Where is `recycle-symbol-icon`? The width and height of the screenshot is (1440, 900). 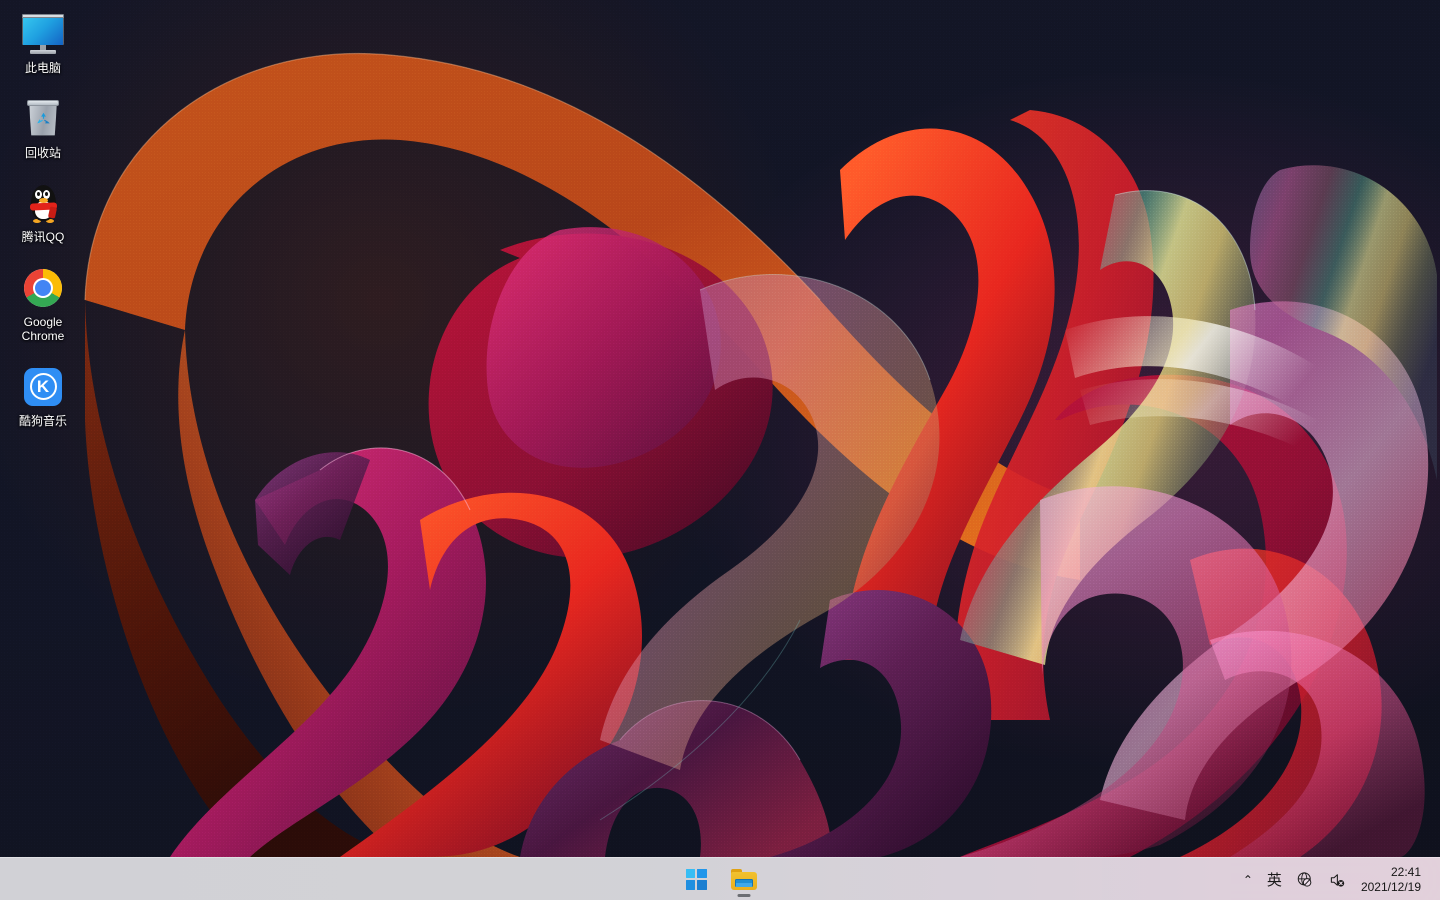 recycle-symbol-icon is located at coordinates (43, 117).